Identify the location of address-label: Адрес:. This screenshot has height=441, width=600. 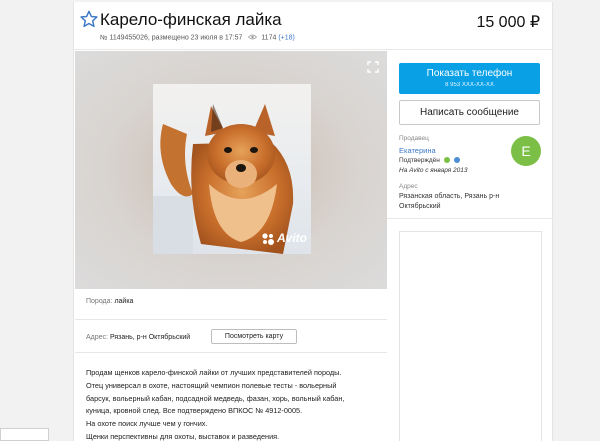
(97, 337).